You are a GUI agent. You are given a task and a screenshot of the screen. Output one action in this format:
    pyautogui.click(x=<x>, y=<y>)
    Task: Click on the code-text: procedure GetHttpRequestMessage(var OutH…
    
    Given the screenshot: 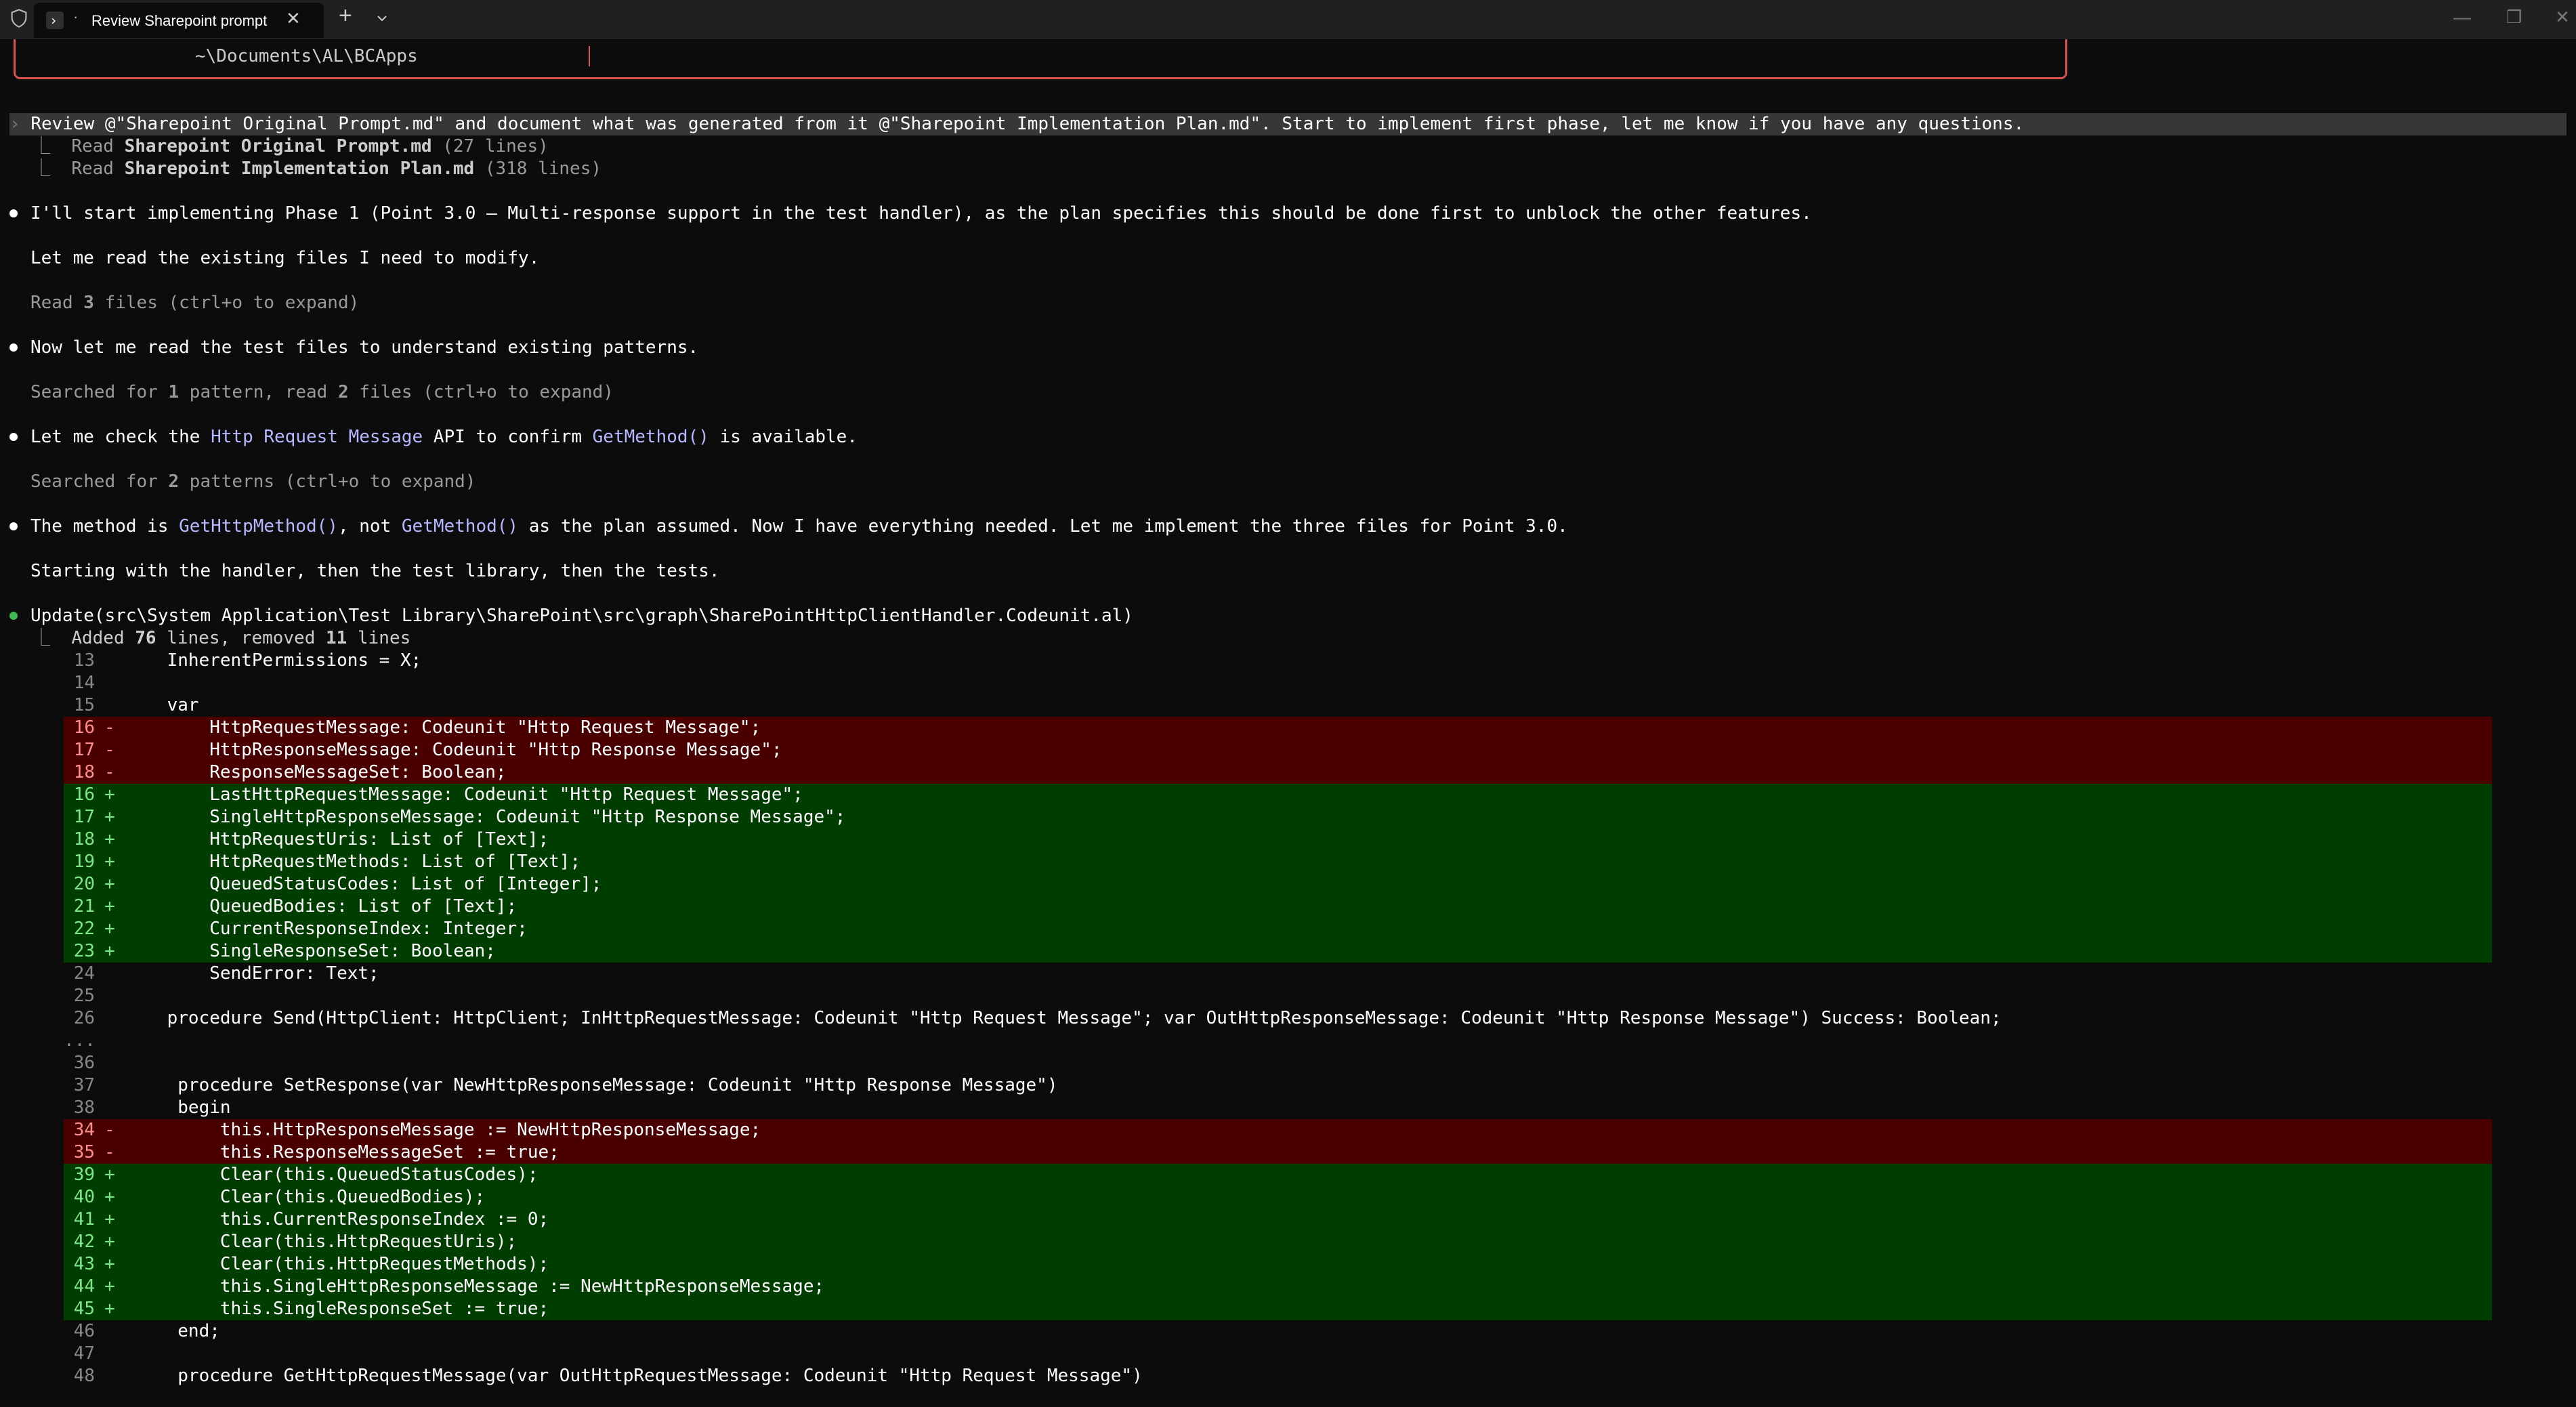 What is the action you would take?
    pyautogui.click(x=634, y=1376)
    